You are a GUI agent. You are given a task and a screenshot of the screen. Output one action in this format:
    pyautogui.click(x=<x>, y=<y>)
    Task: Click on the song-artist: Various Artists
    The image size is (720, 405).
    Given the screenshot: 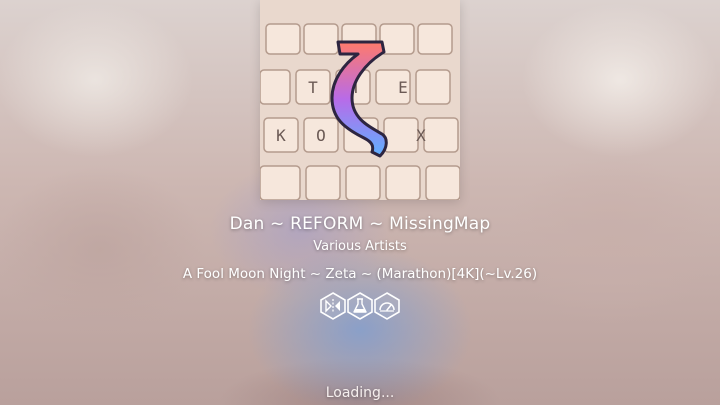 What is the action you would take?
    pyautogui.click(x=360, y=246)
    